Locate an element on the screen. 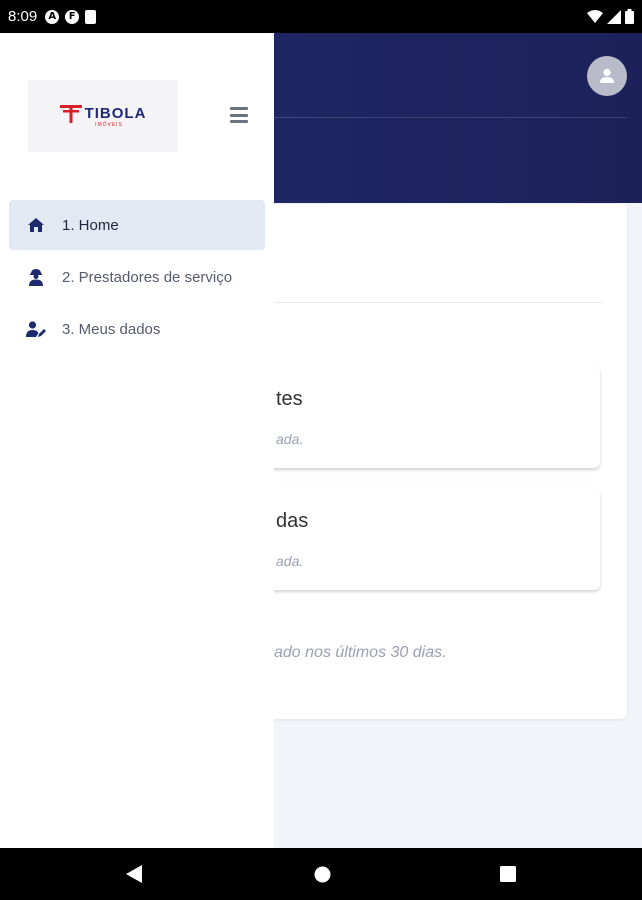  tibola-logo-mark-icon is located at coordinates (70, 113).